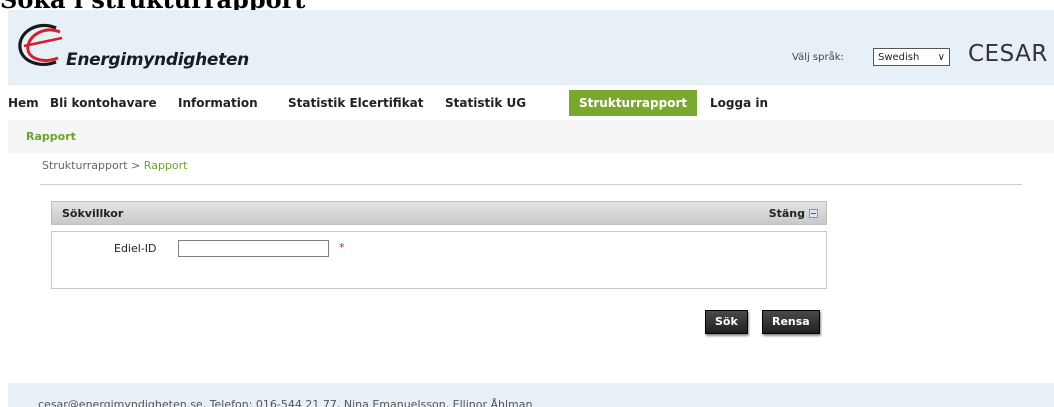 Image resolution: width=1054 pixels, height=407 pixels. Describe the element at coordinates (899, 57) in the screenshot. I see `language-selected-value: Swedish` at that location.